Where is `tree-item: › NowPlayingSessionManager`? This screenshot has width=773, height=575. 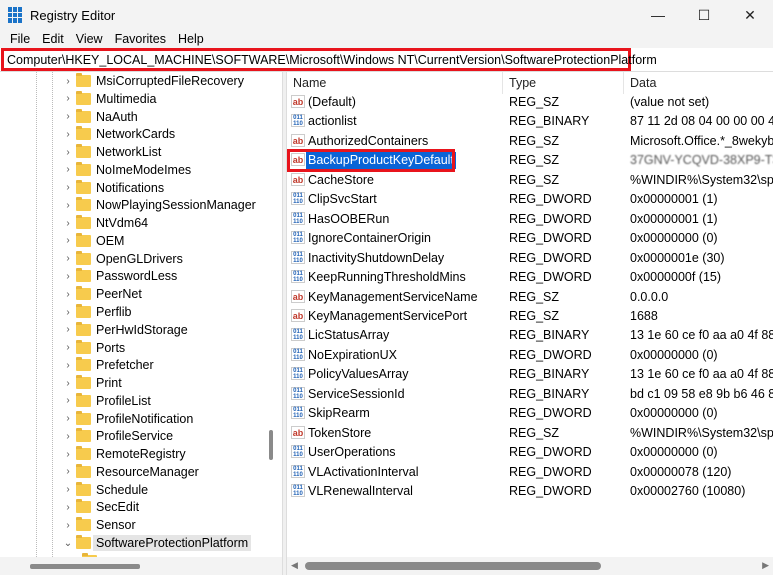 tree-item: › NowPlayingSessionManager is located at coordinates (159, 205).